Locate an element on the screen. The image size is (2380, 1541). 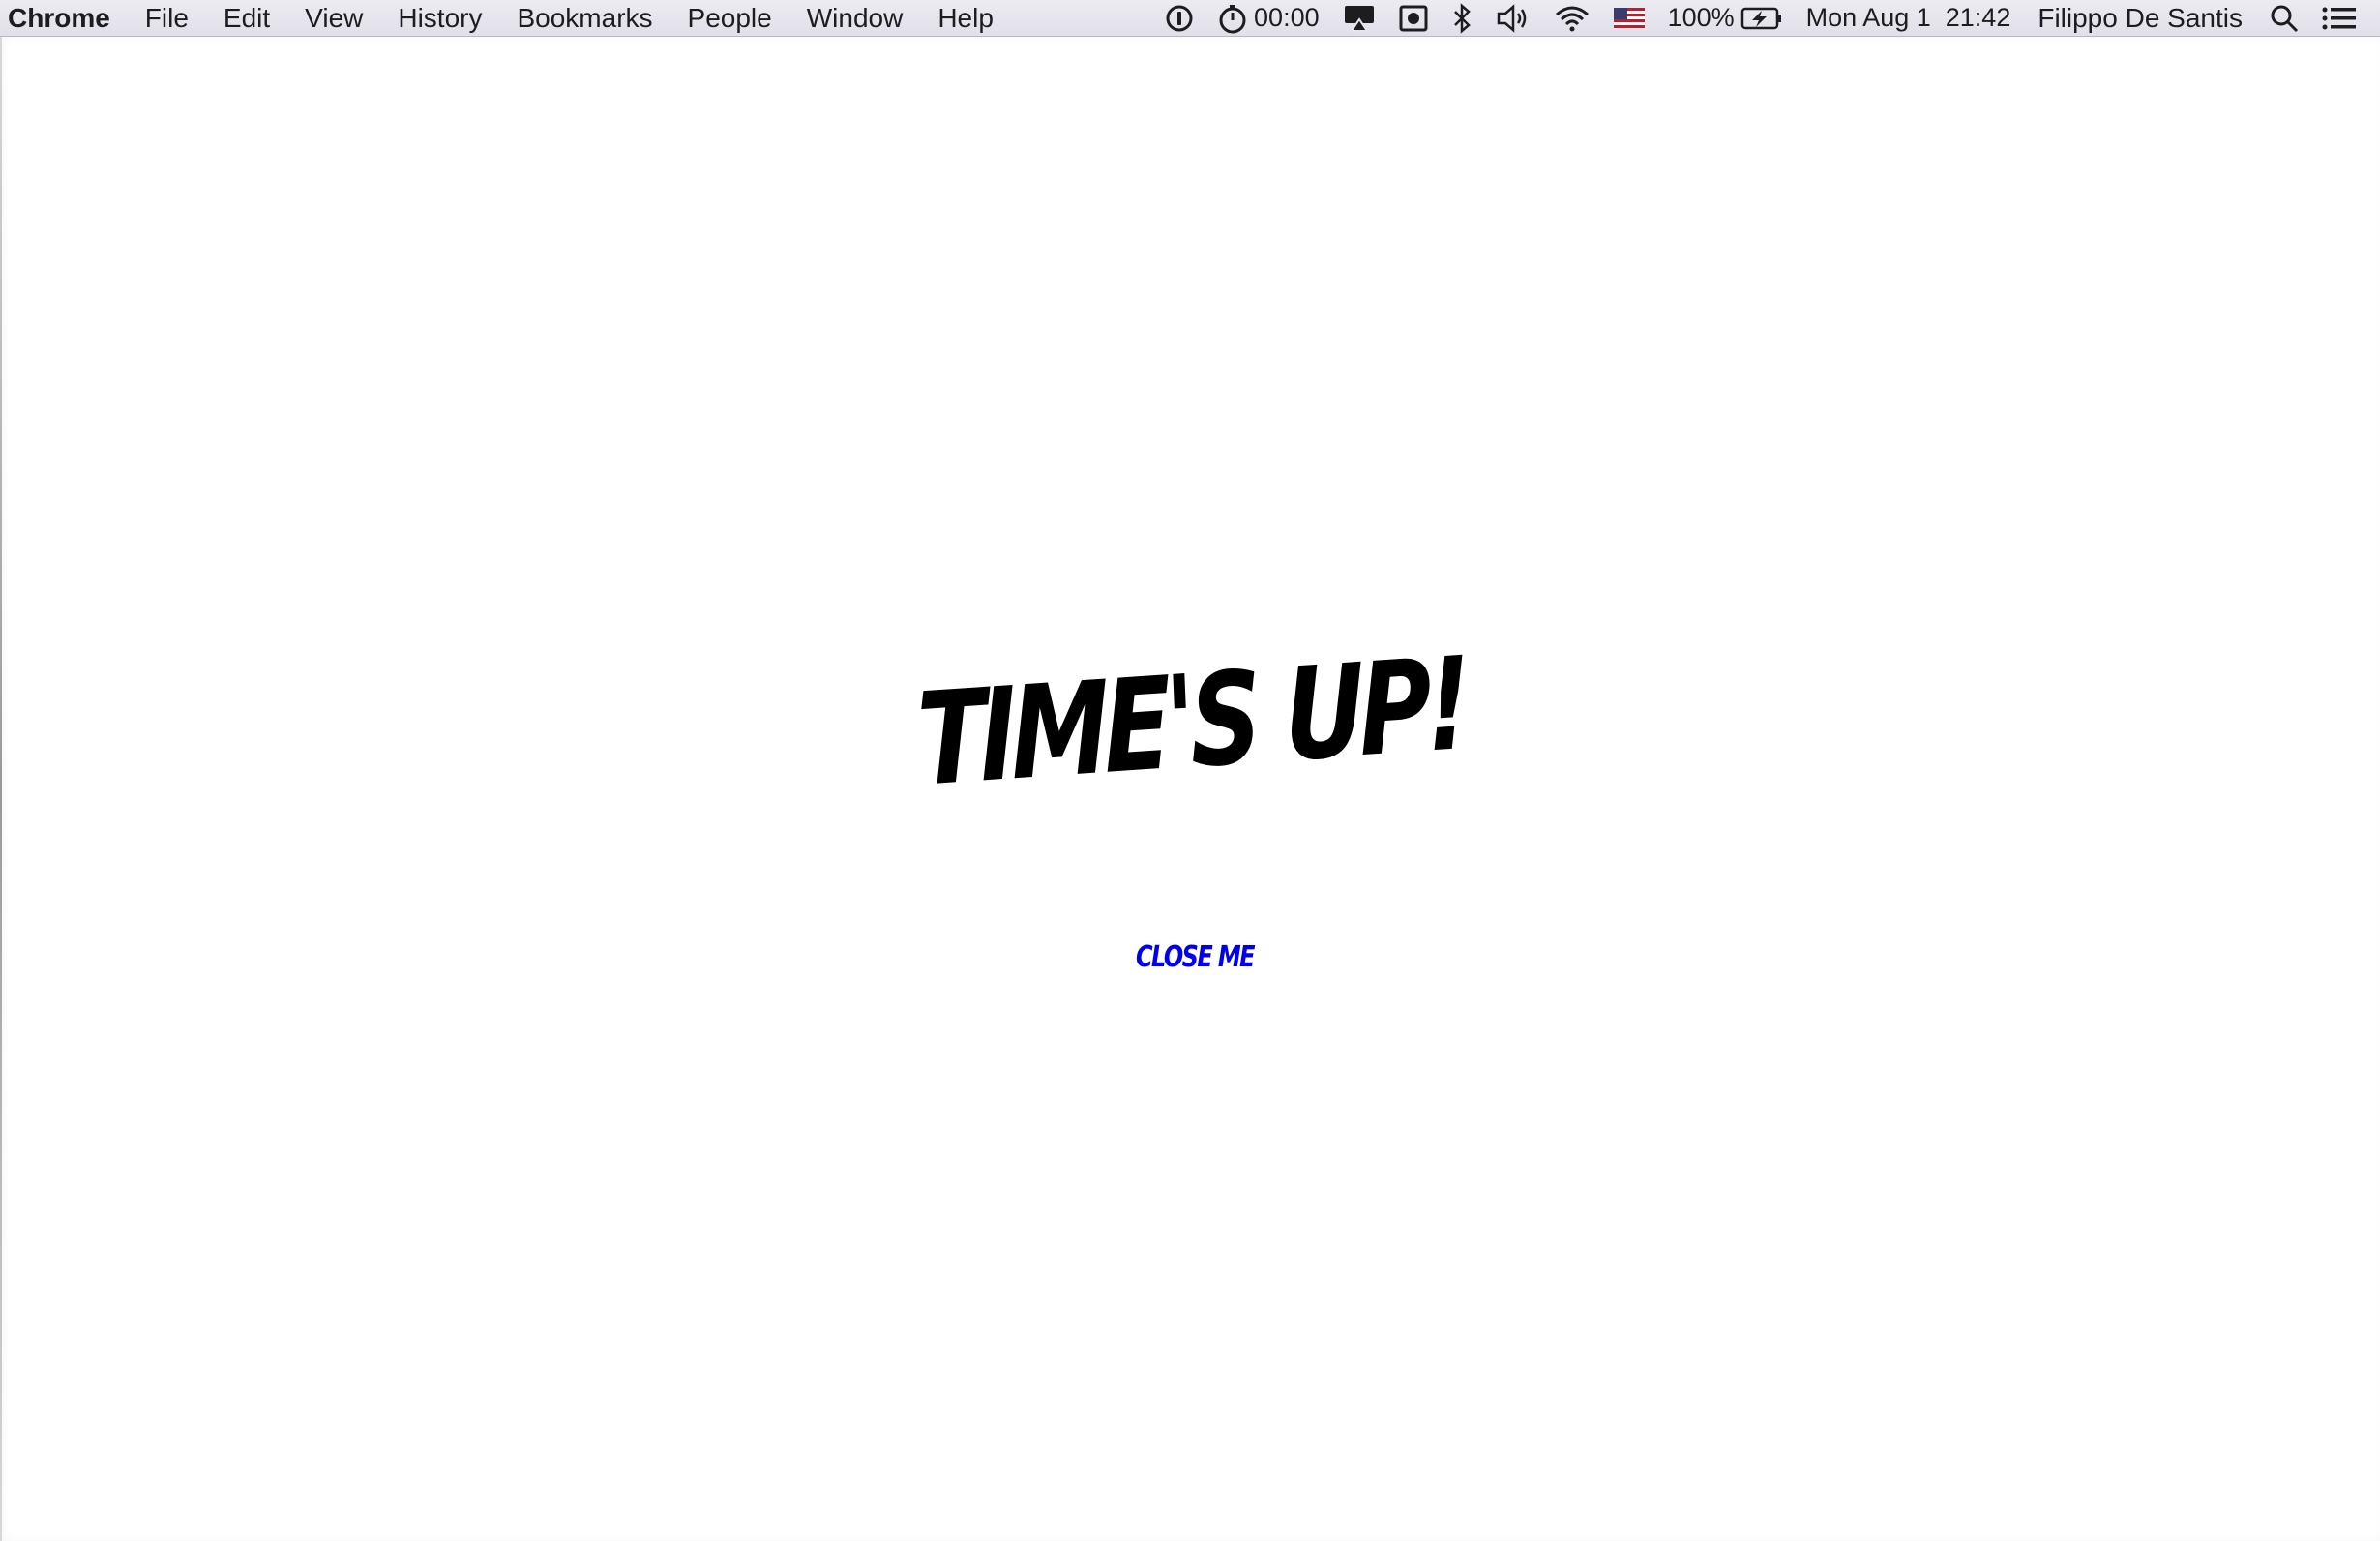
close-me-link: CLOSE ME is located at coordinates (1195, 957).